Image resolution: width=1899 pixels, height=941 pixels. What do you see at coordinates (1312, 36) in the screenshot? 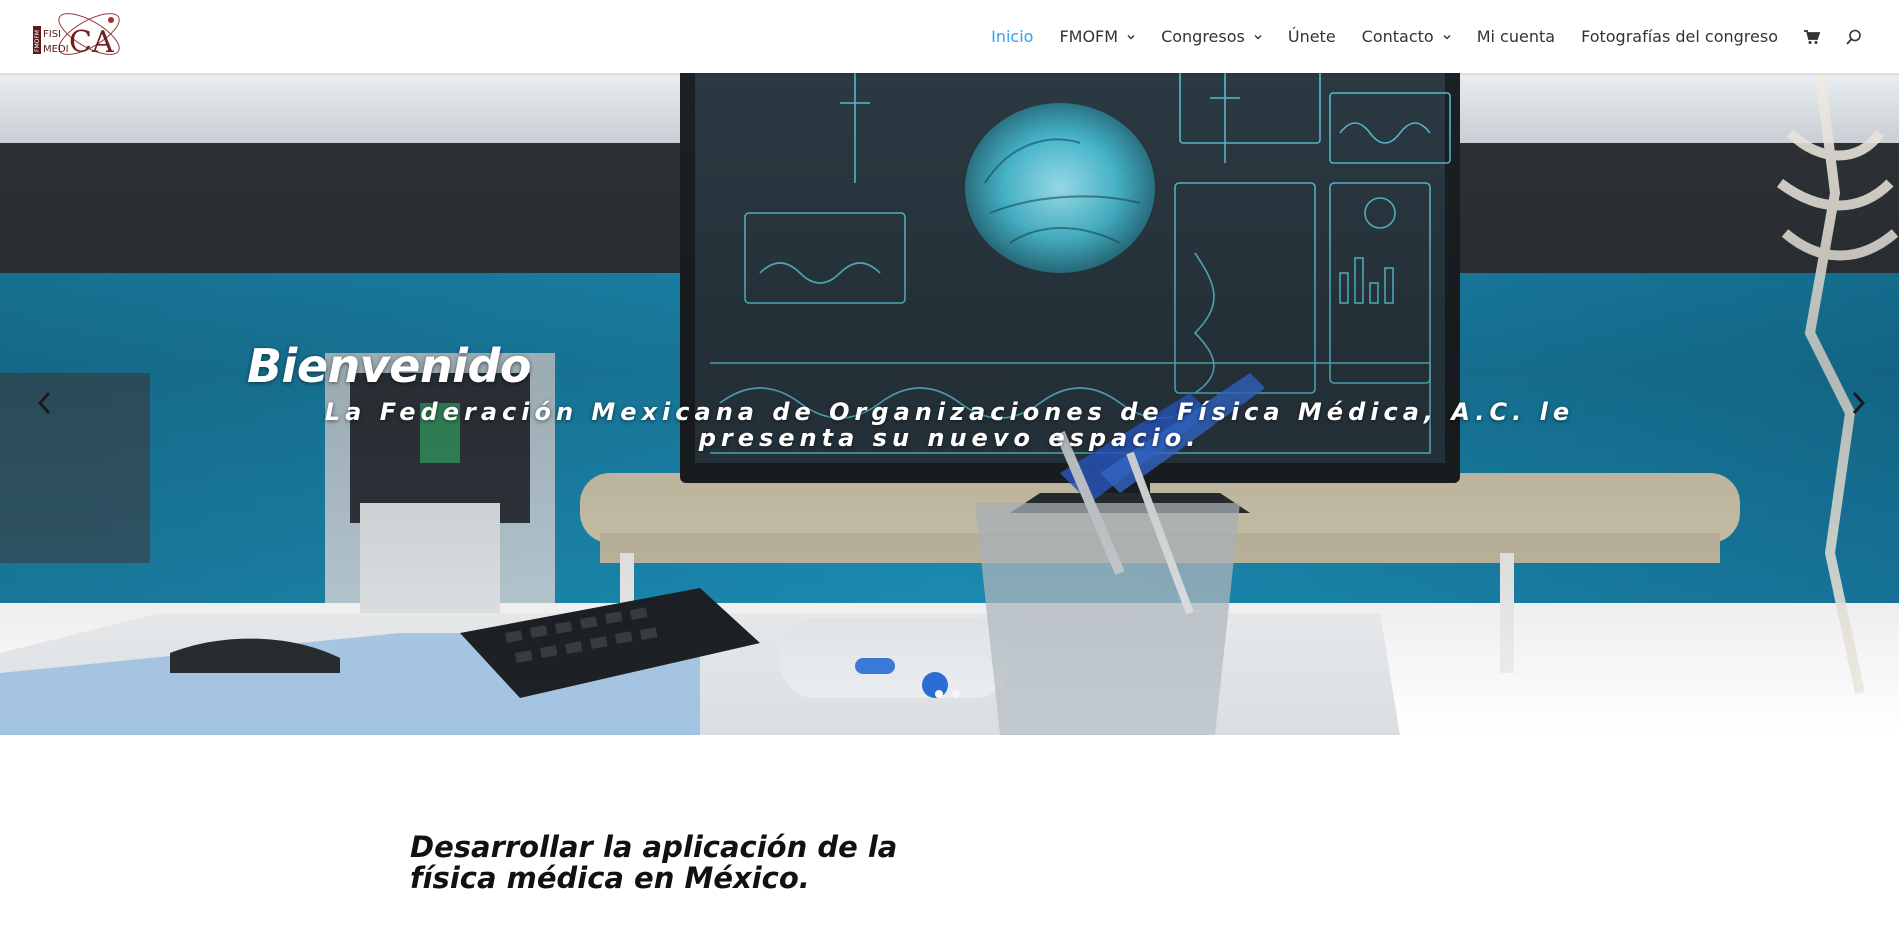
I see `nav-item-unete: Únete` at bounding box center [1312, 36].